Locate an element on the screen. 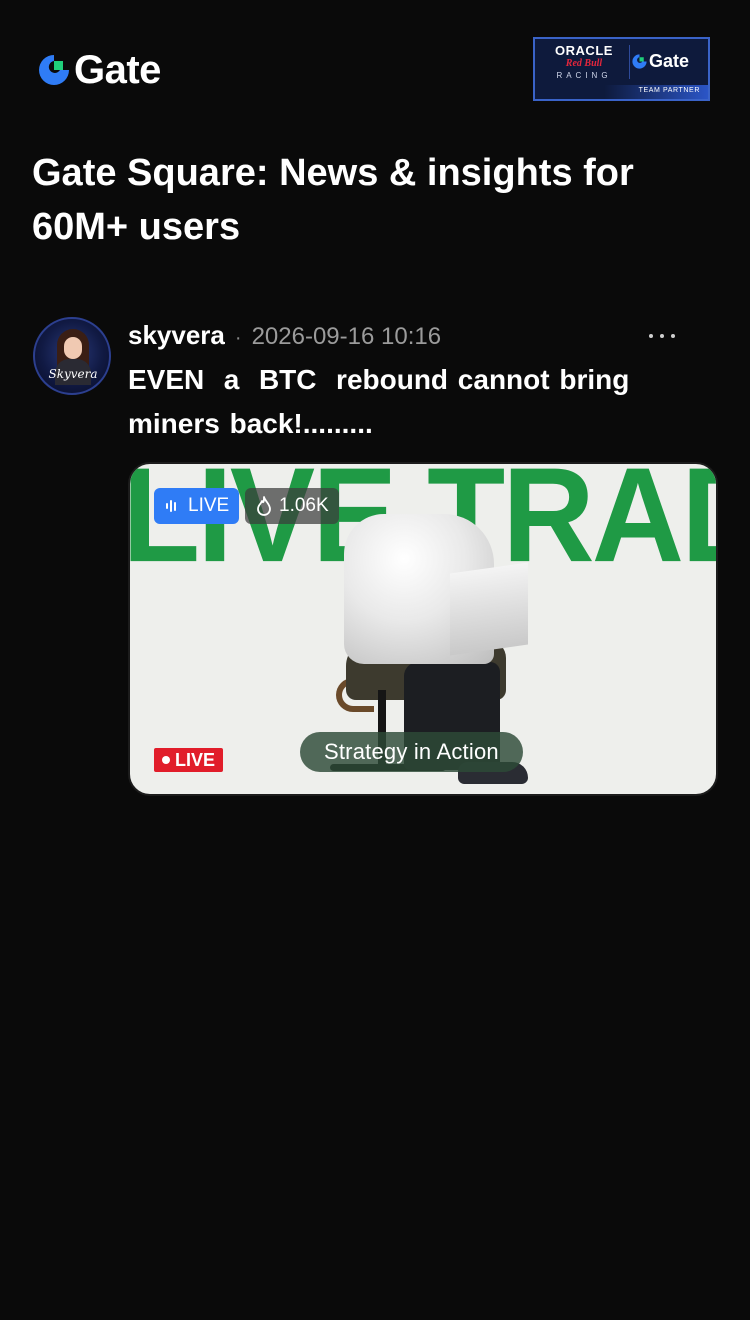  fire-icon is located at coordinates (264, 506).